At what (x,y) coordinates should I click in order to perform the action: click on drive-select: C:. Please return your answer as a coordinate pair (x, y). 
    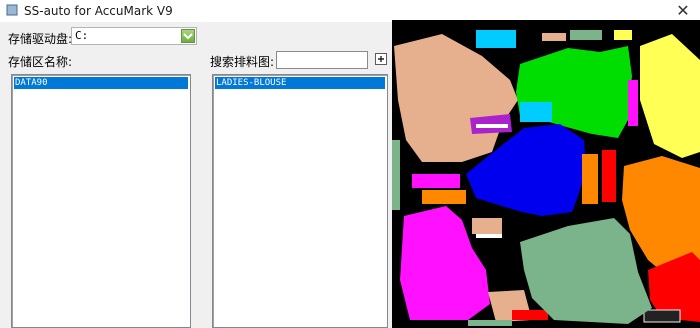
    Looking at the image, I should click on (134, 36).